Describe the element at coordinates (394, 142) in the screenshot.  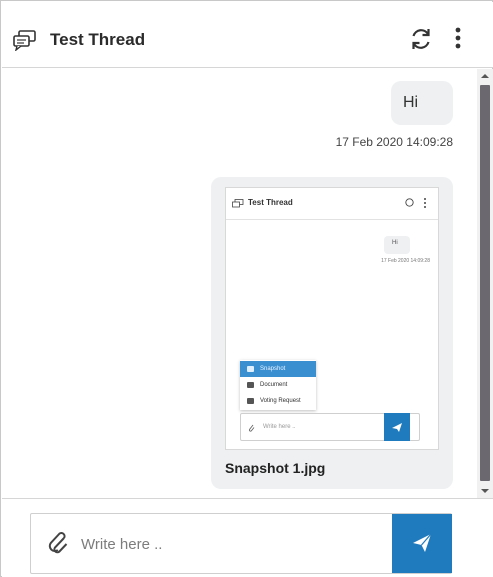
I see `message-timestamp: 17 Feb 2020 14:09:28` at that location.